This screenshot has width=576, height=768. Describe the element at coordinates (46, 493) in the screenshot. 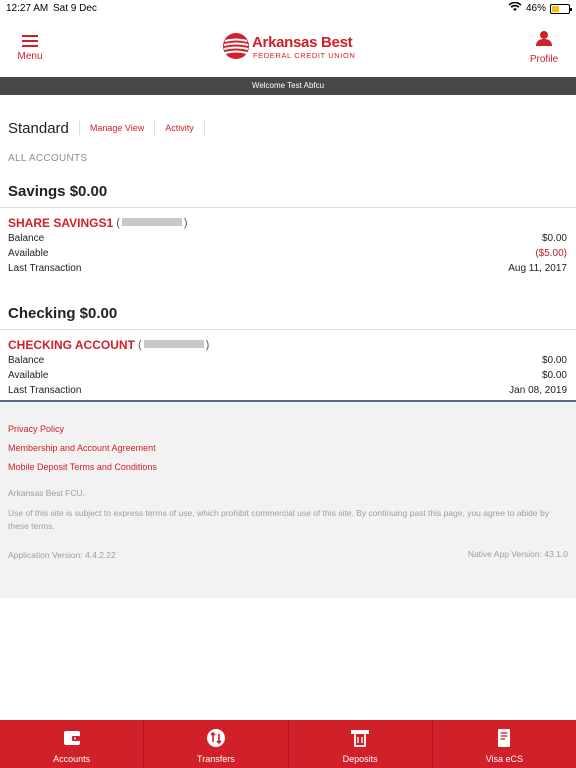

I see `footer-org: Arkansas Best FCU.` at that location.